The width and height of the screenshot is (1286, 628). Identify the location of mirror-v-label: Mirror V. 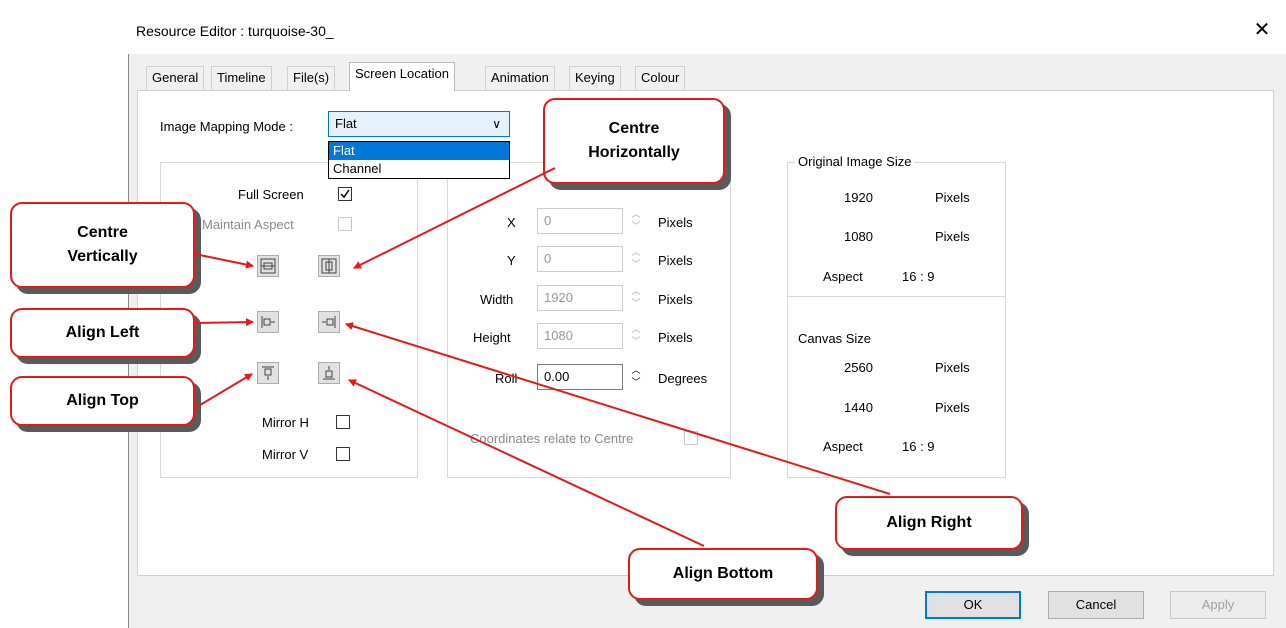
(285, 454).